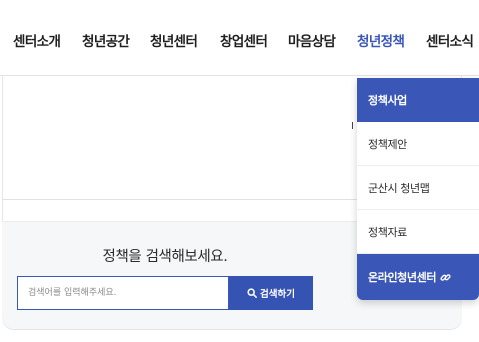  I want to click on dropdown-item-label: 정책자료, so click(387, 232).